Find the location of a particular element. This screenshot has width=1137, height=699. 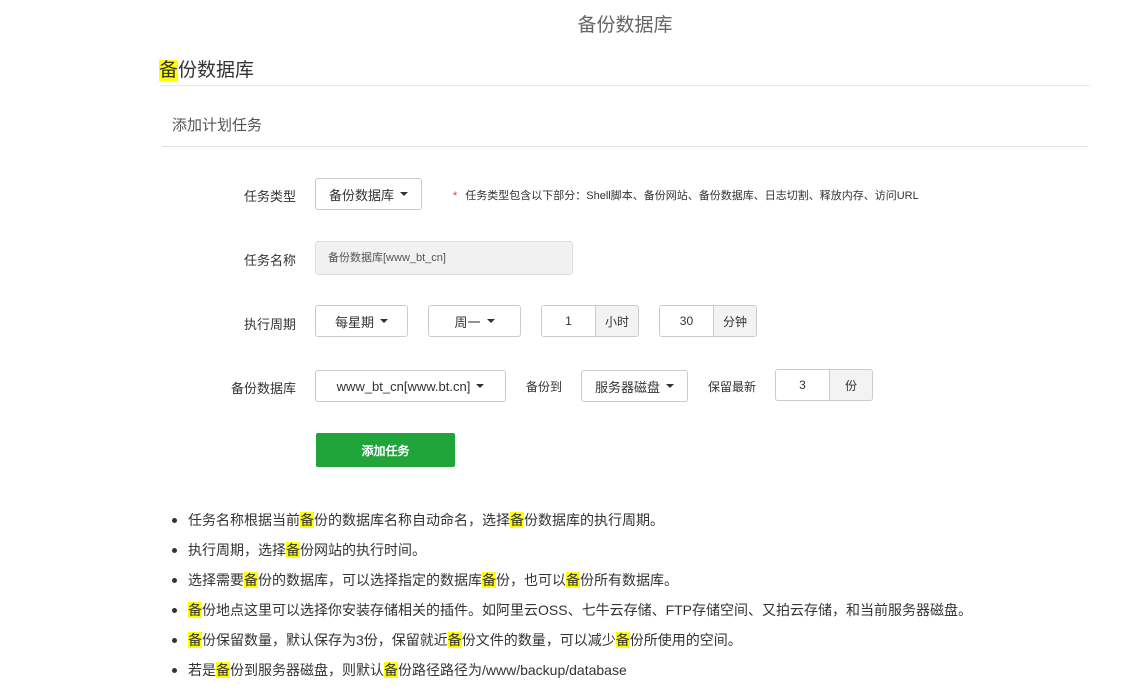

weekday-value: 周一 is located at coordinates (467, 322).